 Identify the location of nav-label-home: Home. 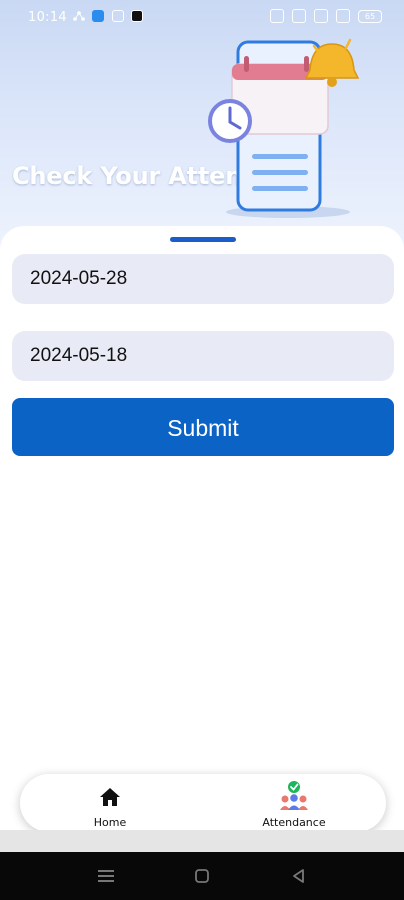
(110, 822).